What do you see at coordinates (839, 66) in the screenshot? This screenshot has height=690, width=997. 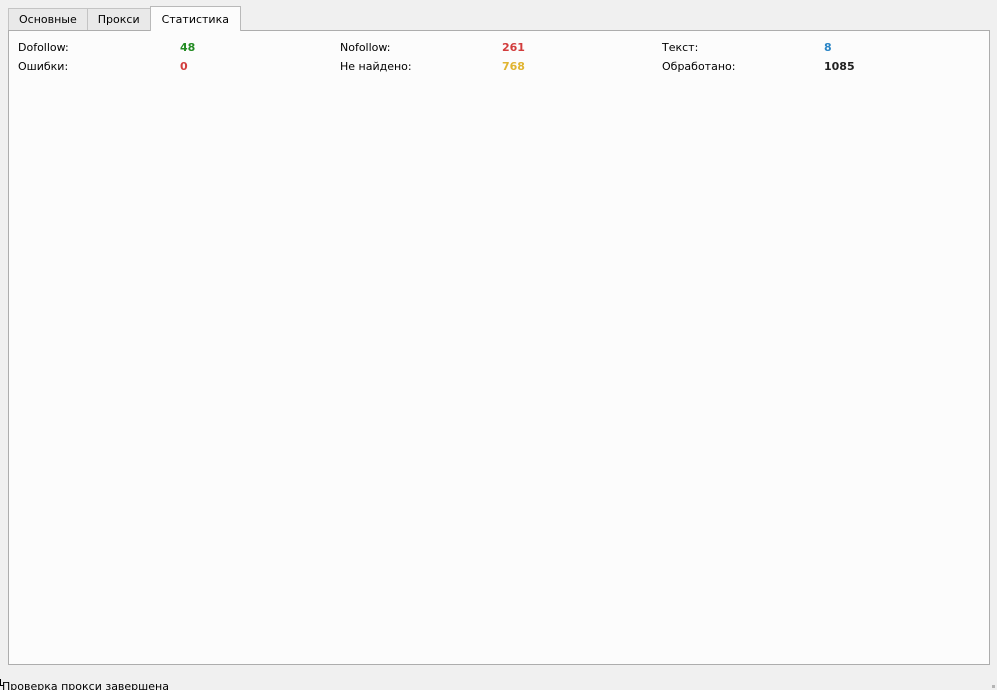 I see `processed-value: 1085` at bounding box center [839, 66].